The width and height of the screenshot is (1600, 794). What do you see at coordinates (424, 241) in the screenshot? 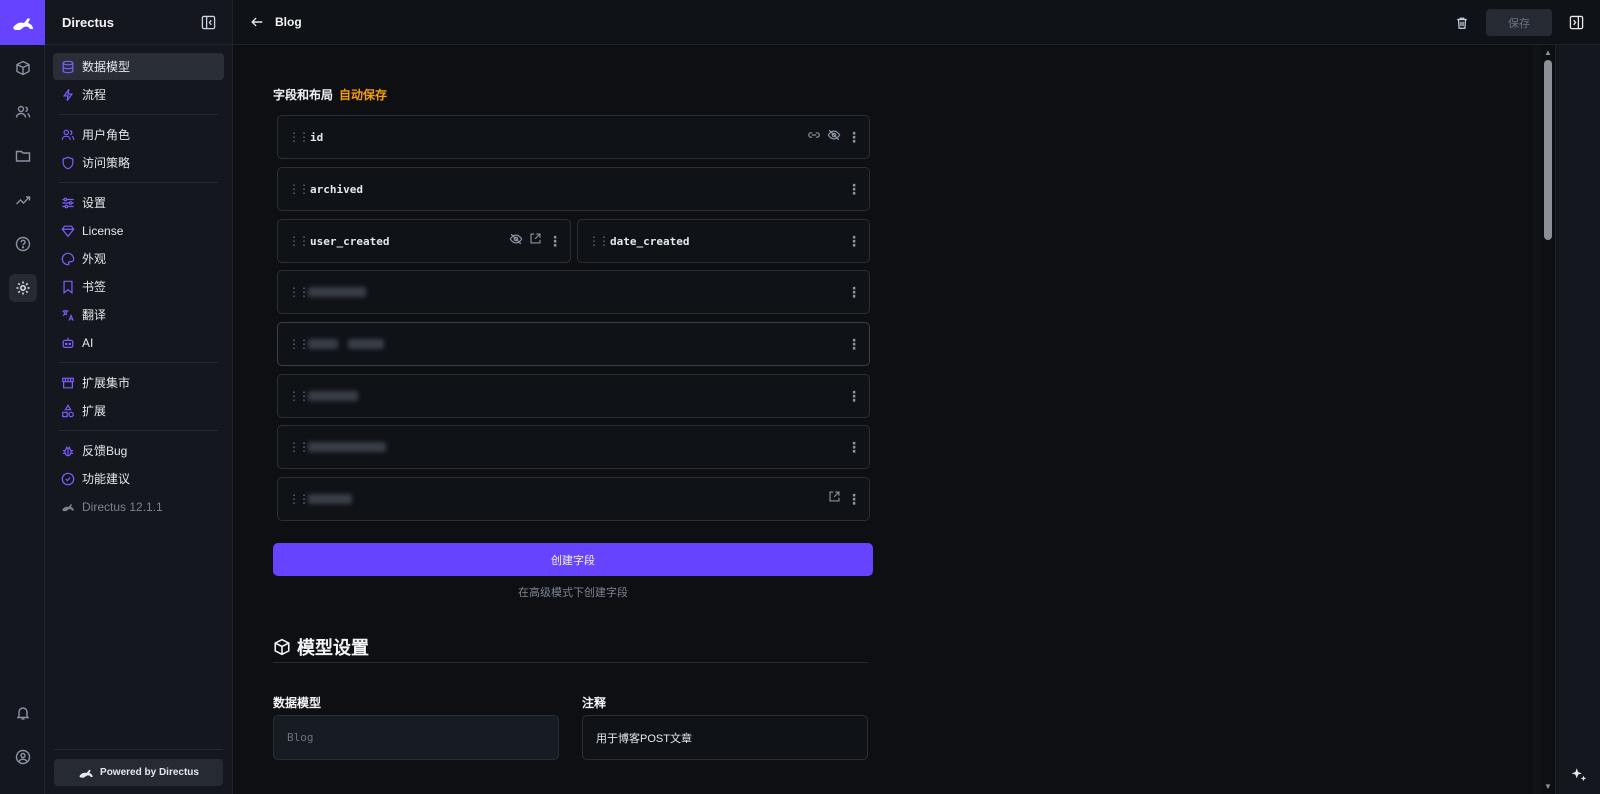
I see `field-row-user-created: ⋮⋮ user_created ⋮` at bounding box center [424, 241].